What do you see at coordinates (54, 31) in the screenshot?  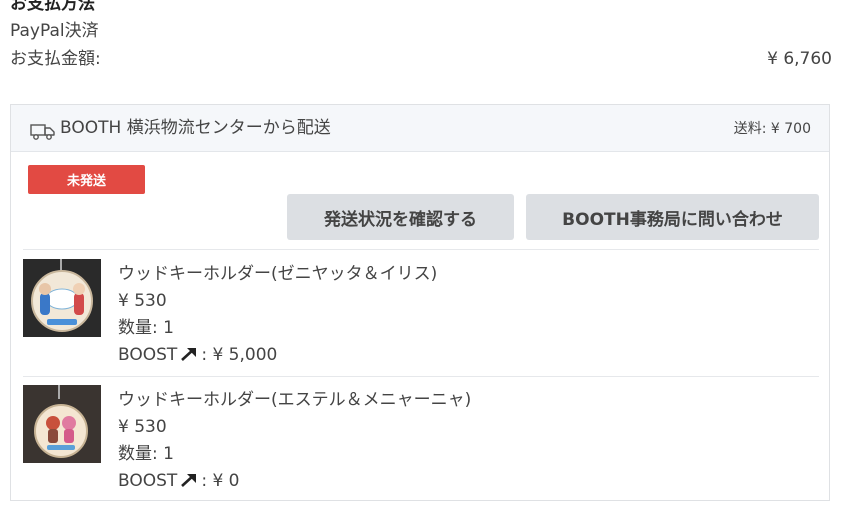 I see `payment-method-value: PayPal決済` at bounding box center [54, 31].